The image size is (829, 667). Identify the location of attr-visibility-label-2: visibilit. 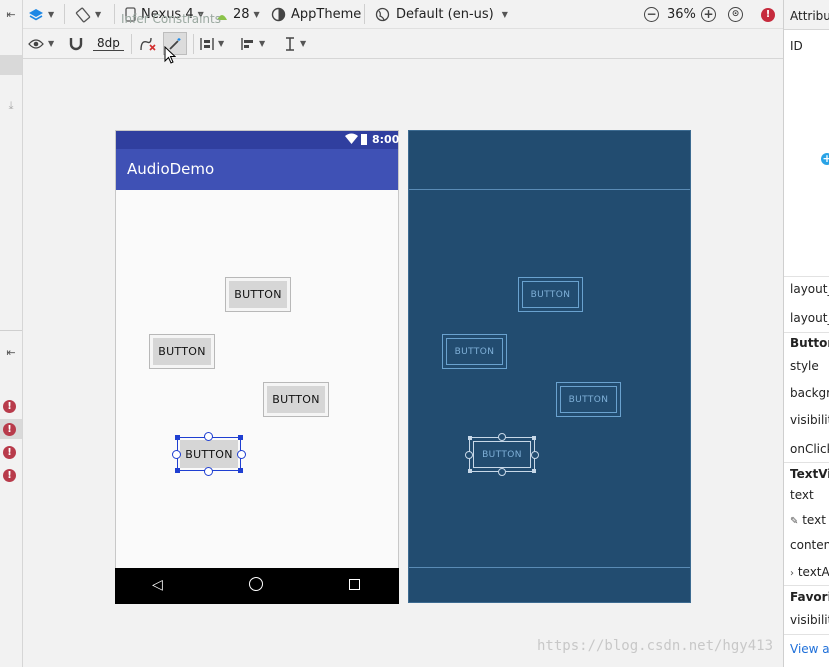
(809, 620).